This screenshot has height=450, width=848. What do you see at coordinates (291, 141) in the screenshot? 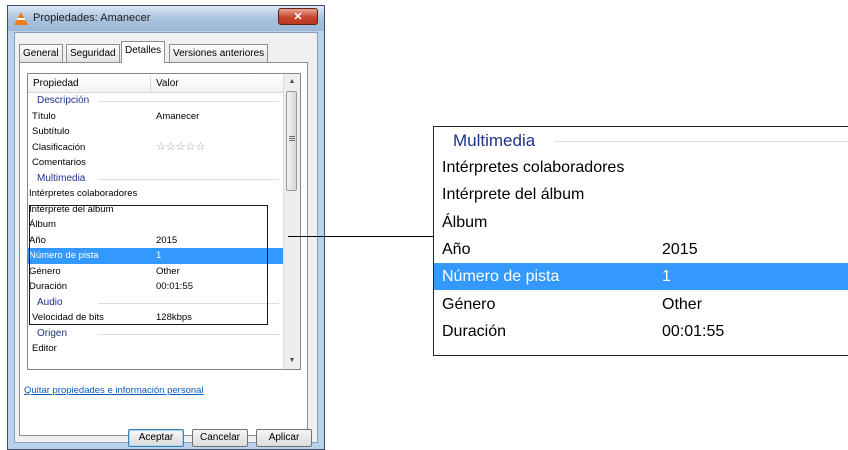
I see `scroll-thumb` at bounding box center [291, 141].